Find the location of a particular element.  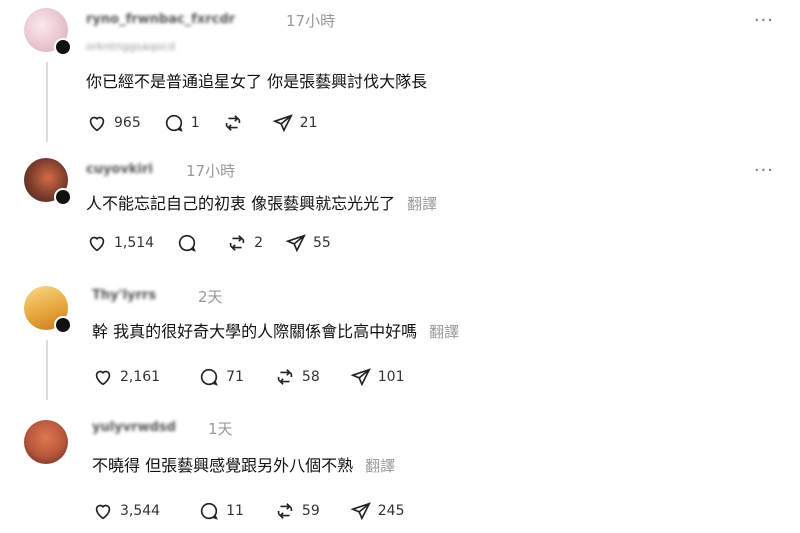

repost-button is located at coordinates (236, 123).